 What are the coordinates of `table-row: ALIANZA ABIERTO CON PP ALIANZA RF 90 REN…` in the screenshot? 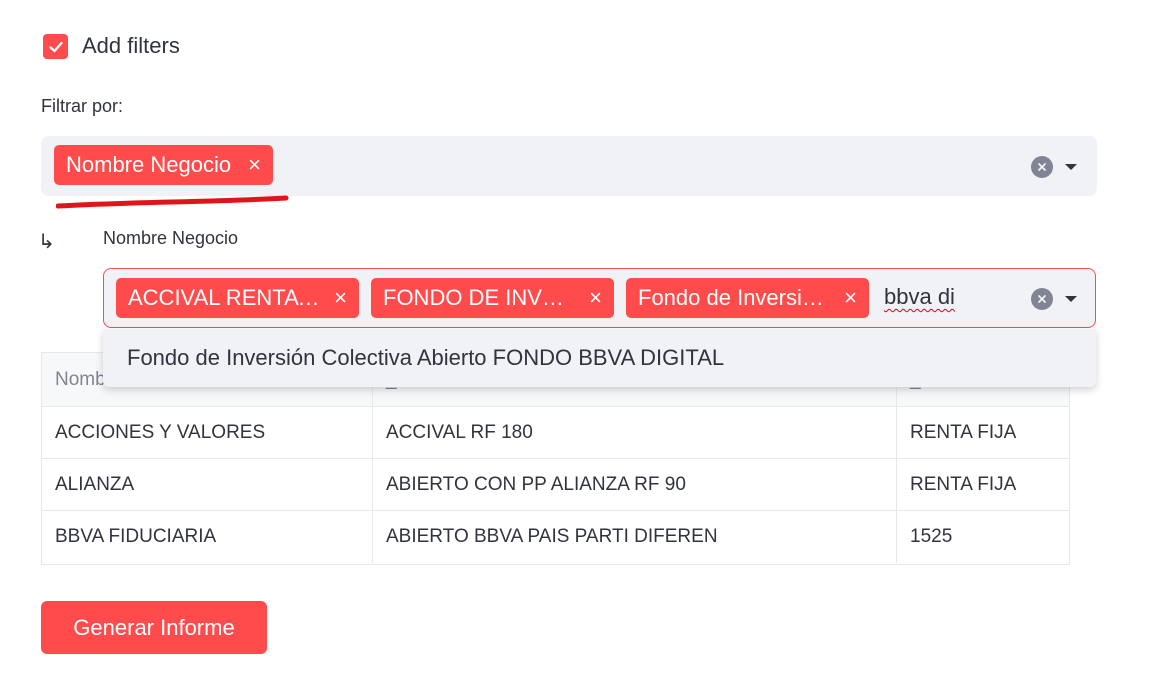 It's located at (555, 485).